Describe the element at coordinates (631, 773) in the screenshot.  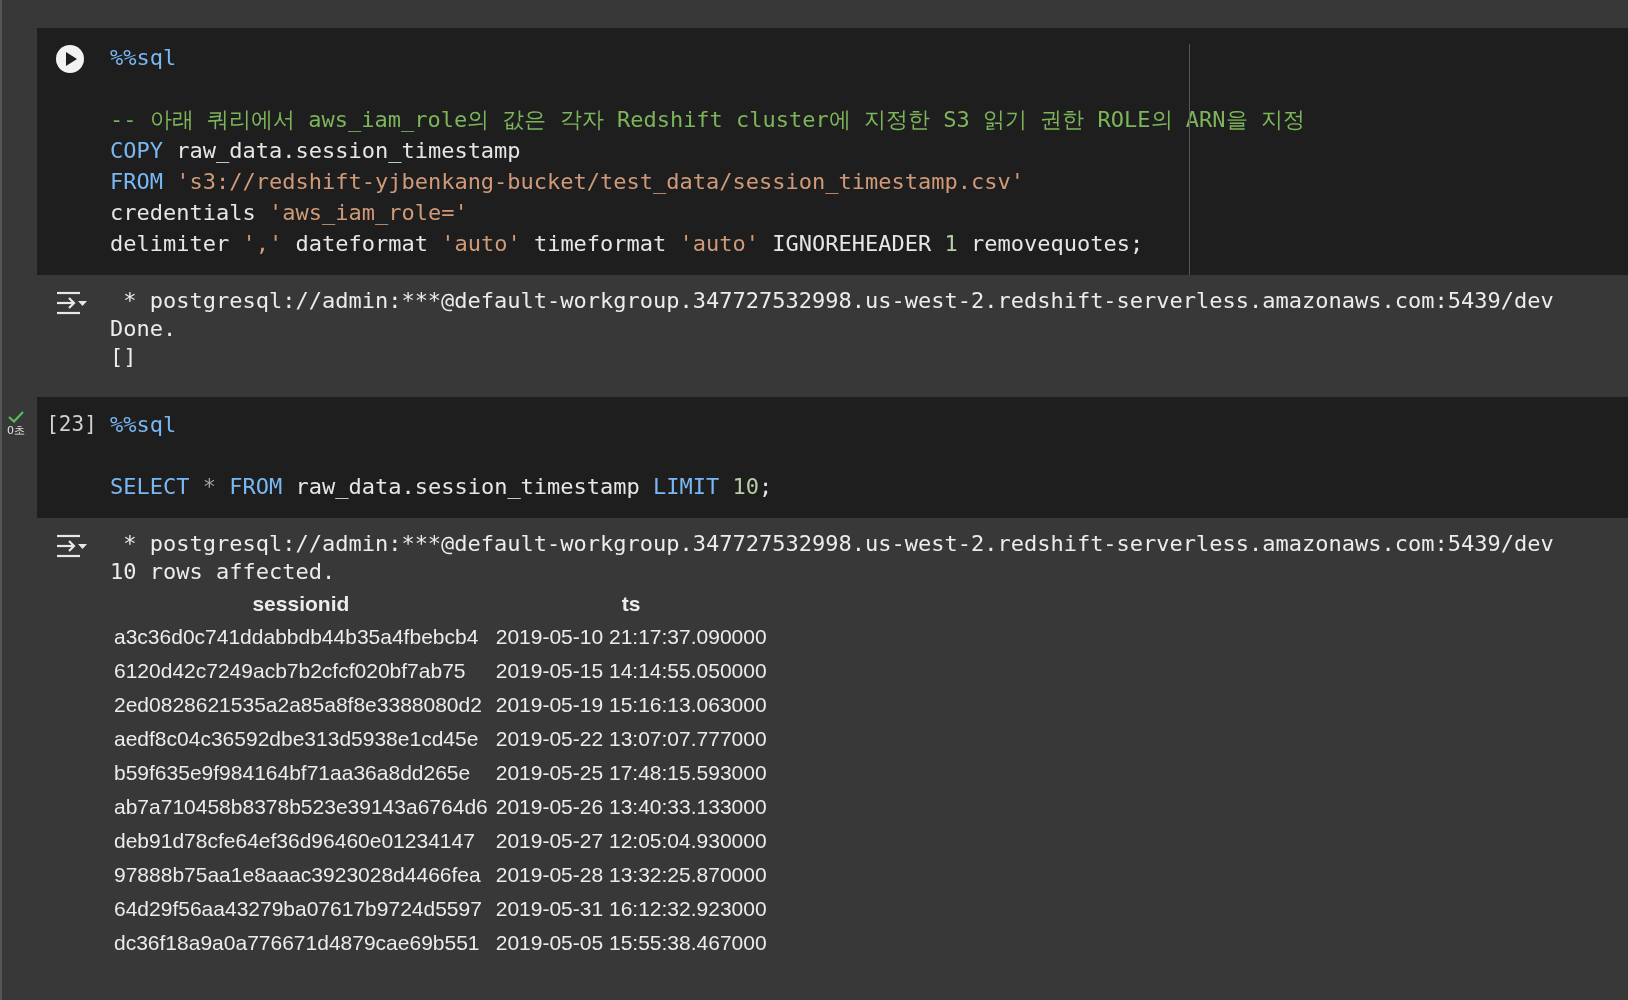
I see `table-cell-text: 2019-05-25 17:48:15.593000` at that location.